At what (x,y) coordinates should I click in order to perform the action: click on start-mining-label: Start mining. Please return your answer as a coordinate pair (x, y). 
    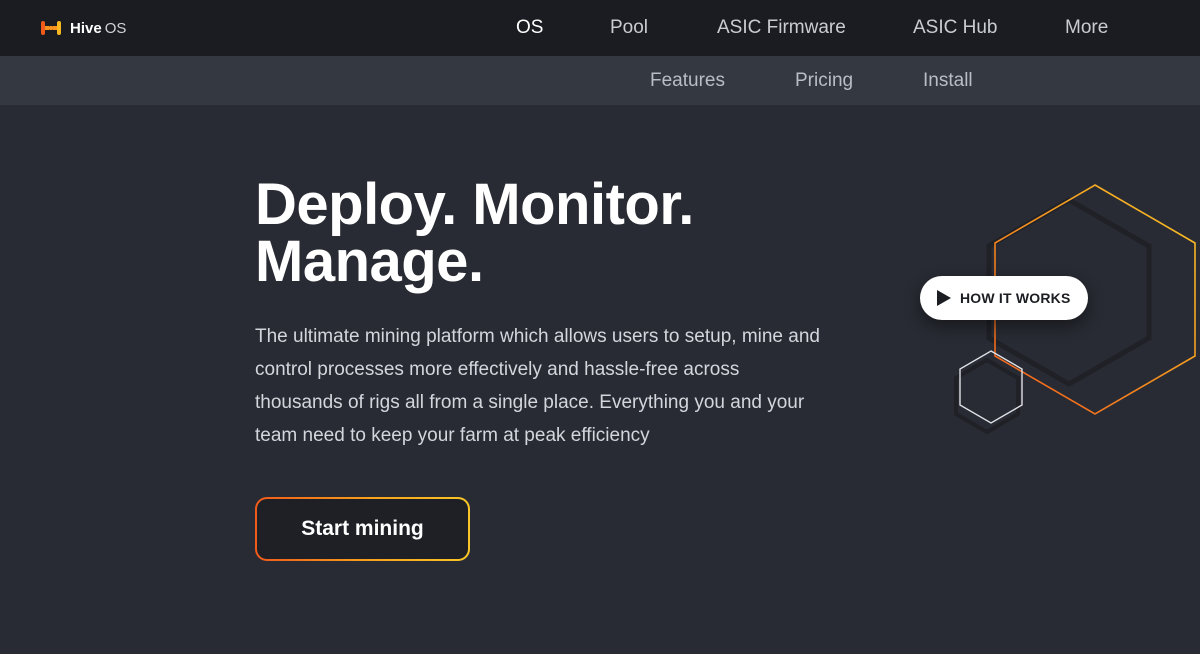
    Looking at the image, I should click on (362, 529).